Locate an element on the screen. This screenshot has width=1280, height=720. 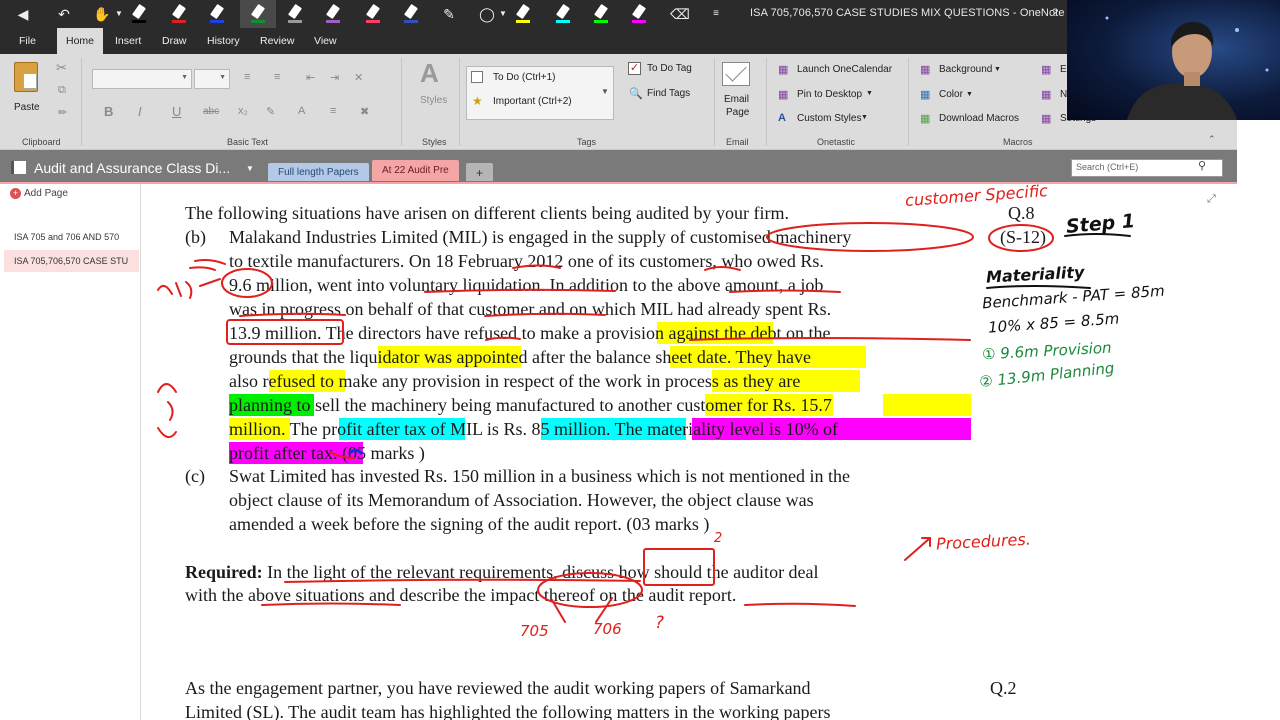
clear-format-icon: ✕ is located at coordinates (358, 77).